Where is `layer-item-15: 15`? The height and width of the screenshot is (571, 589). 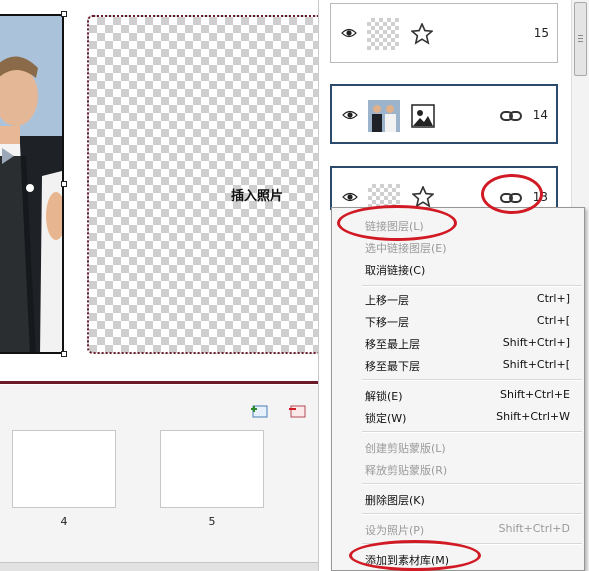
layer-item-15: 15 is located at coordinates (444, 33).